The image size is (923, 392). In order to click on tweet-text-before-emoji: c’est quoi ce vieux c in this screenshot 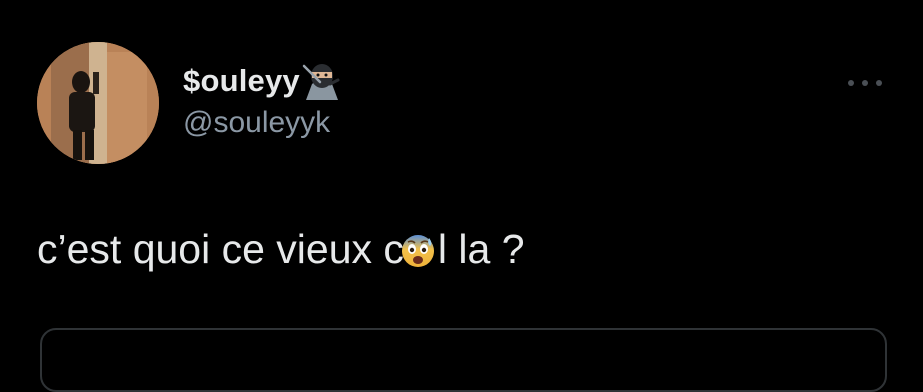, I will do `click(220, 249)`.